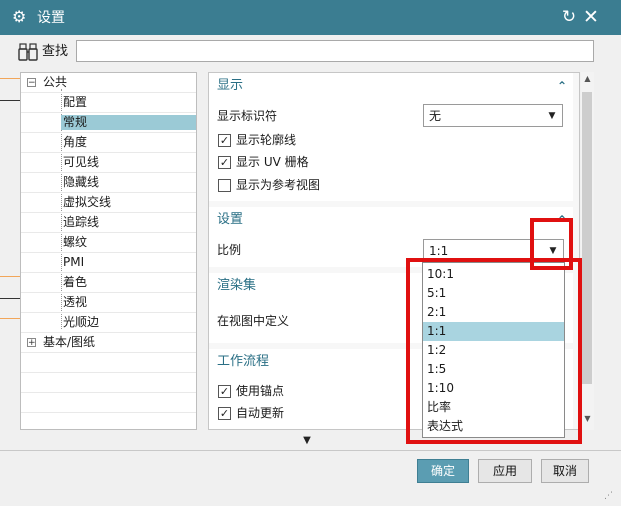 The width and height of the screenshot is (621, 506). Describe the element at coordinates (253, 321) in the screenshot. I see `define-in-view-label: 在视图中定义` at that location.